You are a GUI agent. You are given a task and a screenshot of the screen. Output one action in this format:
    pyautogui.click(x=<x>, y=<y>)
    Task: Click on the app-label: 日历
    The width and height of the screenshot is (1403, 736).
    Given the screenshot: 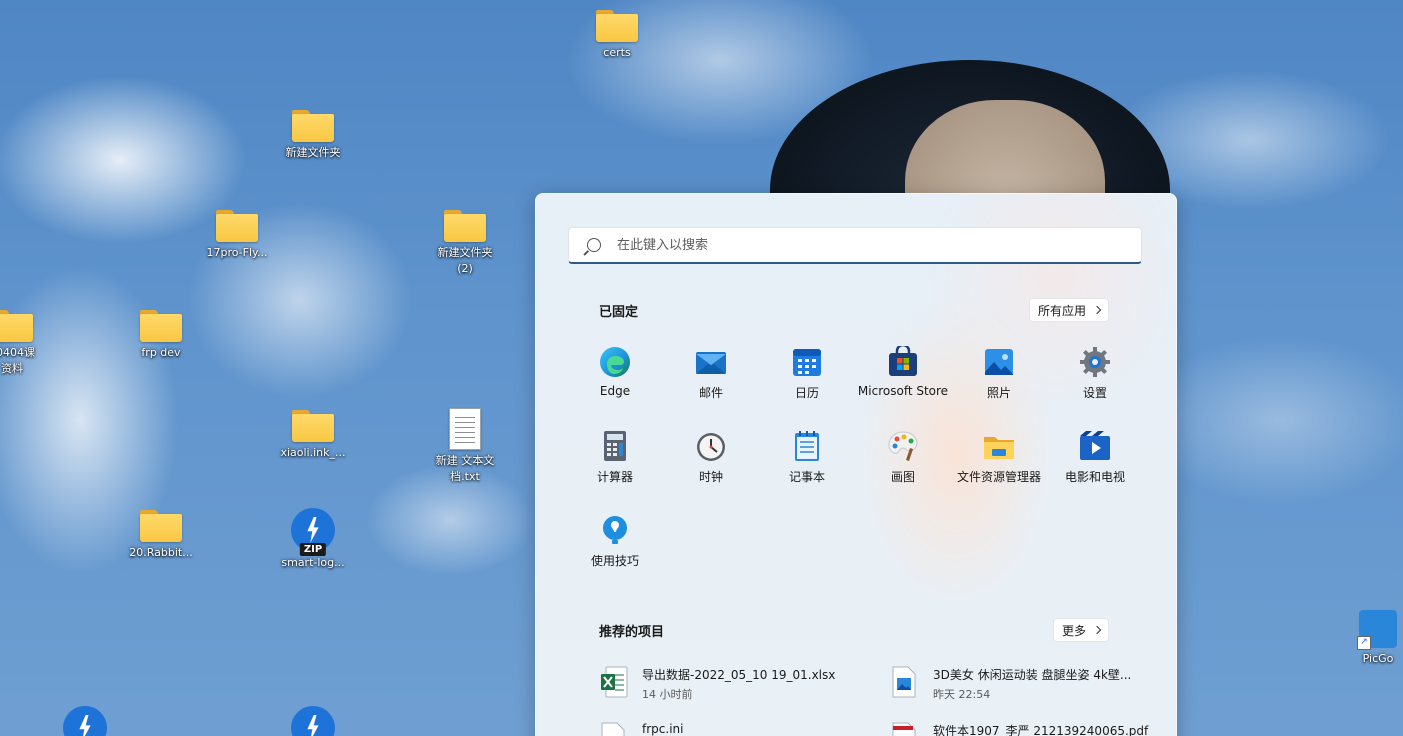 What is the action you would take?
    pyautogui.click(x=806, y=393)
    